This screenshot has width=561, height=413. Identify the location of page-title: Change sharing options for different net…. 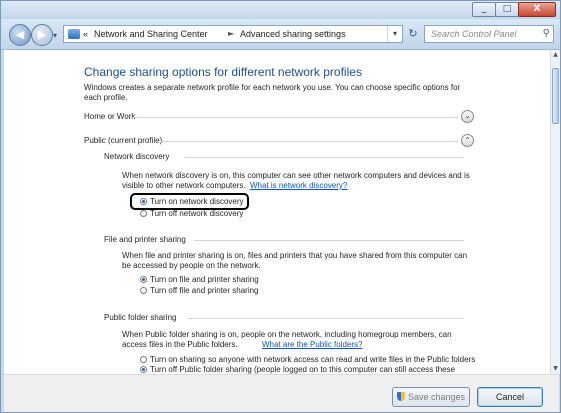
(223, 72).